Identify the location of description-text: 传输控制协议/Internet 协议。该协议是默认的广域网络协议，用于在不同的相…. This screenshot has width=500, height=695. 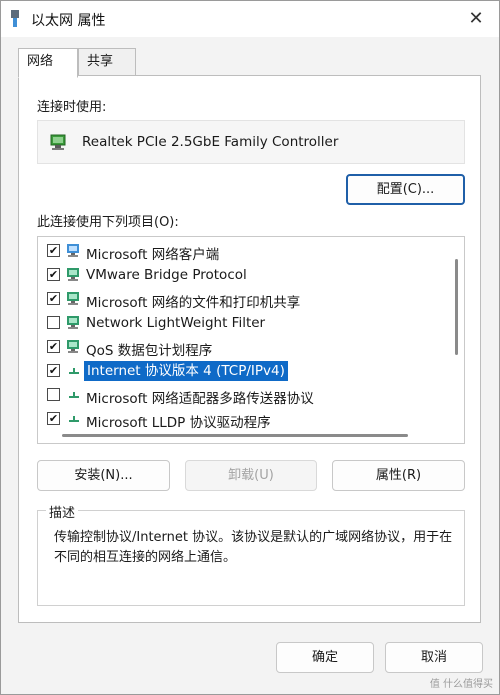
(253, 547).